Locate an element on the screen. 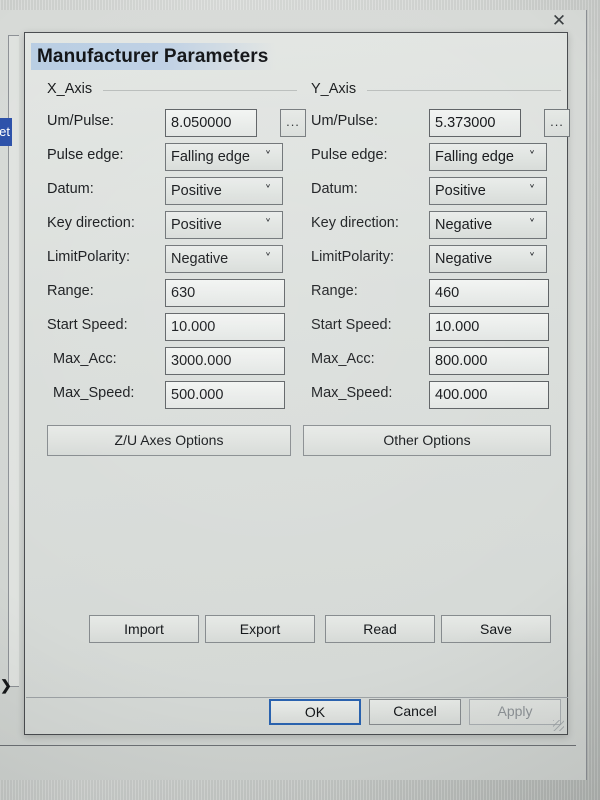 The width and height of the screenshot is (600, 800). apply-button: Apply is located at coordinates (515, 712).